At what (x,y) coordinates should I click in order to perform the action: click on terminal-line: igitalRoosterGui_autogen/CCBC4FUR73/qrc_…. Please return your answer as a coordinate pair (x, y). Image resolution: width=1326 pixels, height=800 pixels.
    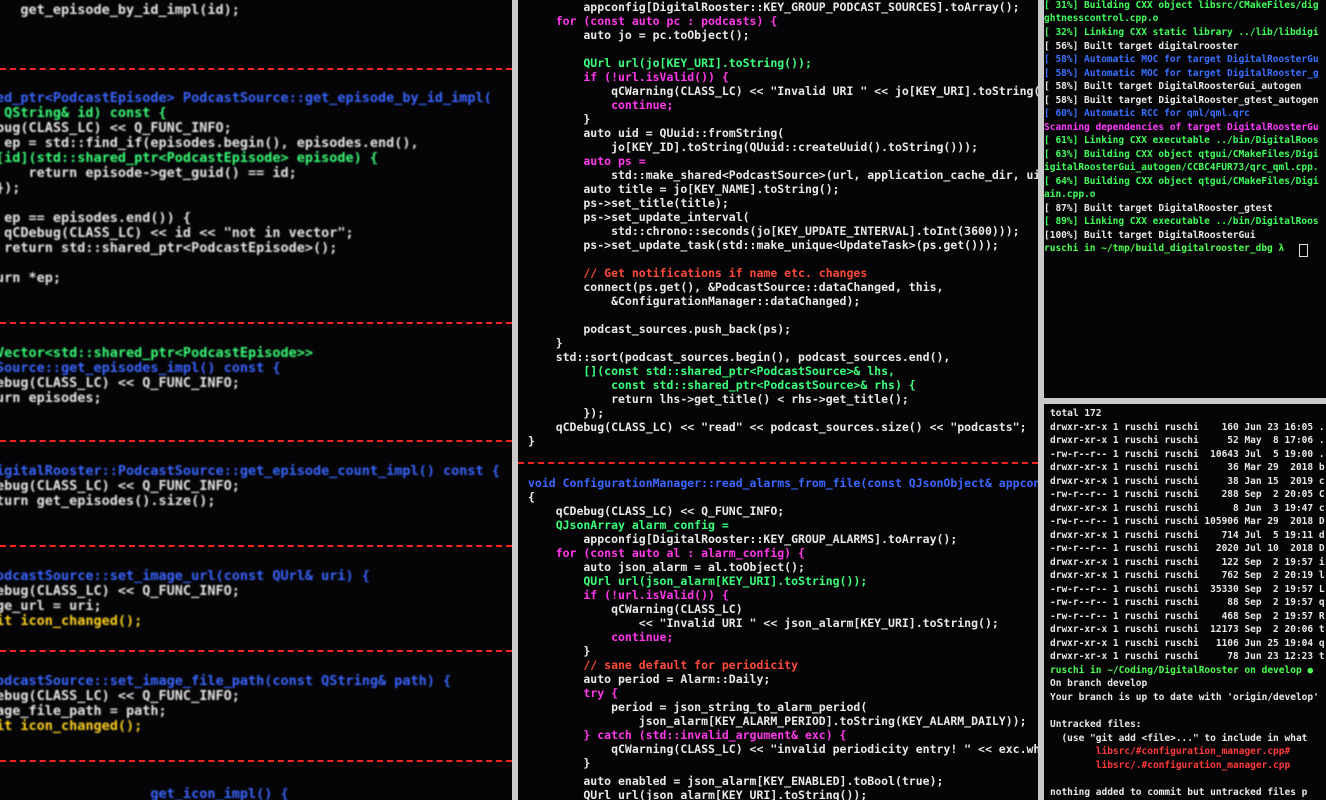
    Looking at the image, I should click on (1181, 167).